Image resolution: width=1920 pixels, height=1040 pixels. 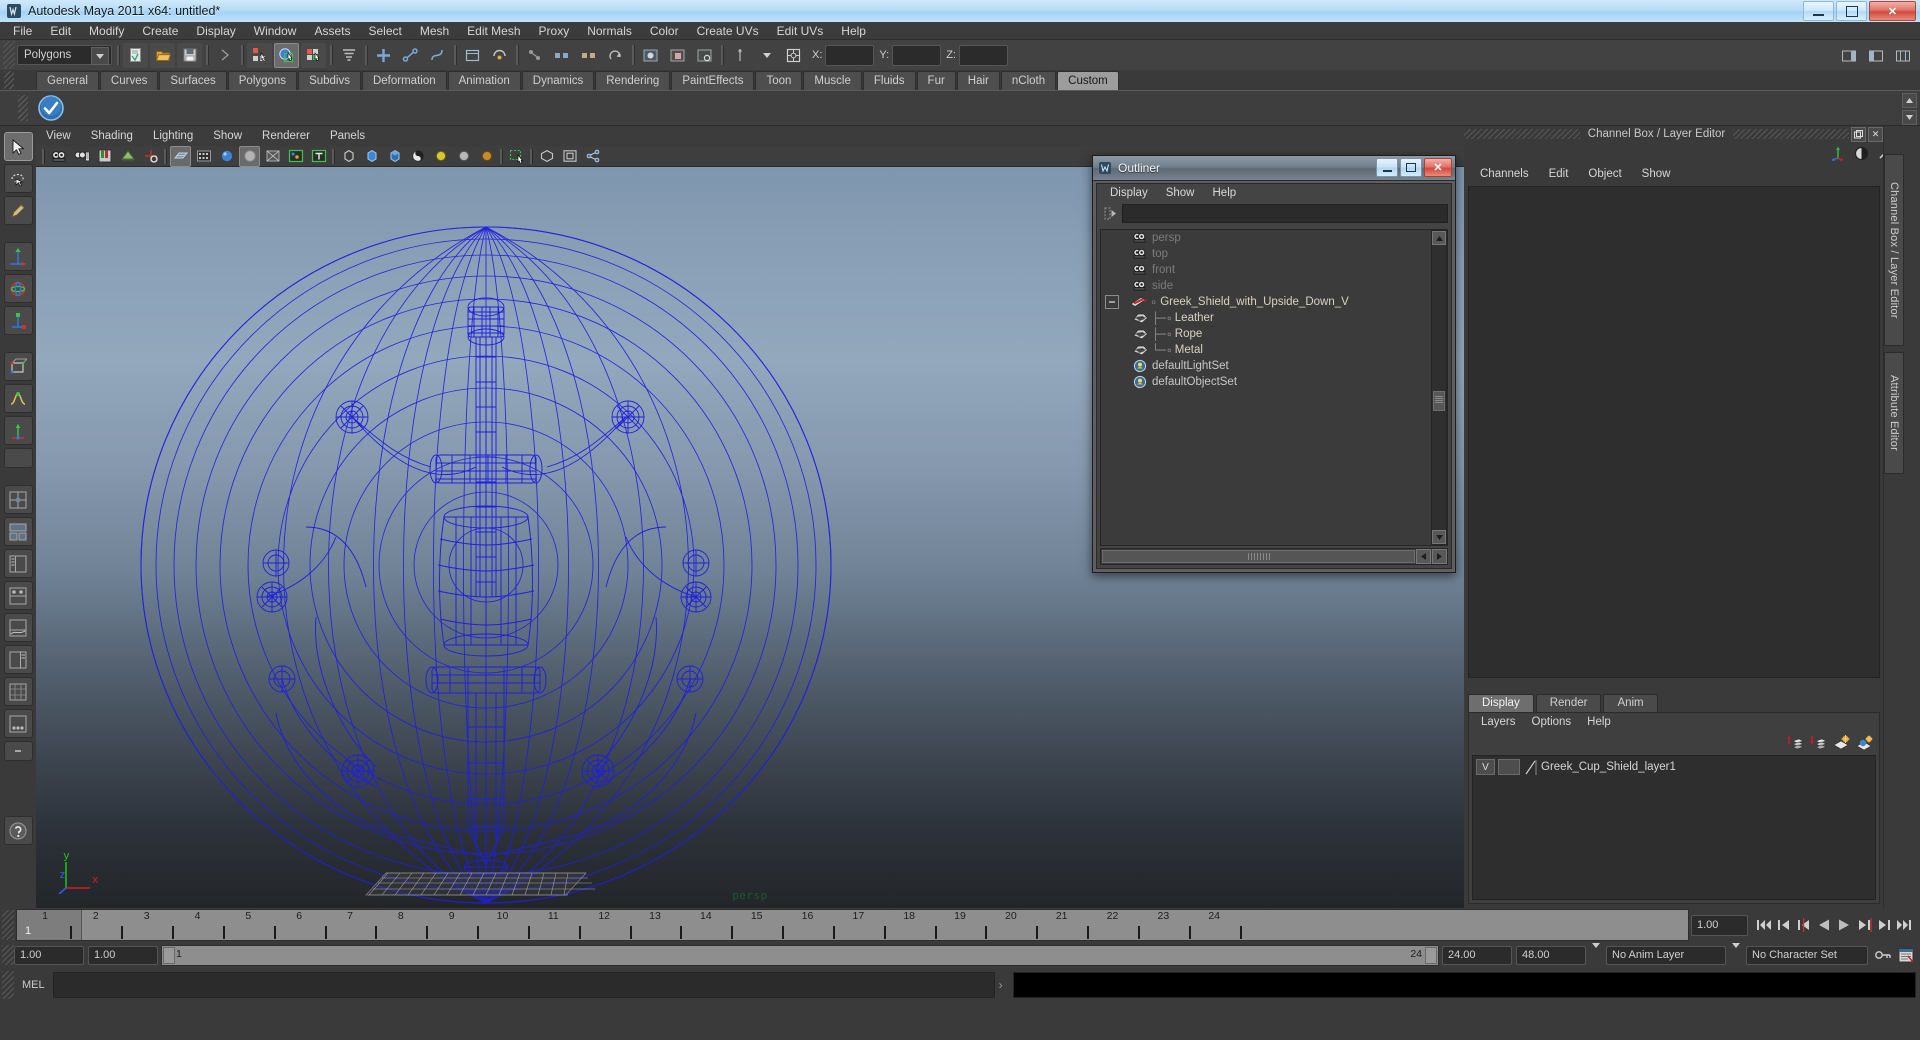 I want to click on shelf-tab-ncloth: nCloth, so click(x=1028, y=80).